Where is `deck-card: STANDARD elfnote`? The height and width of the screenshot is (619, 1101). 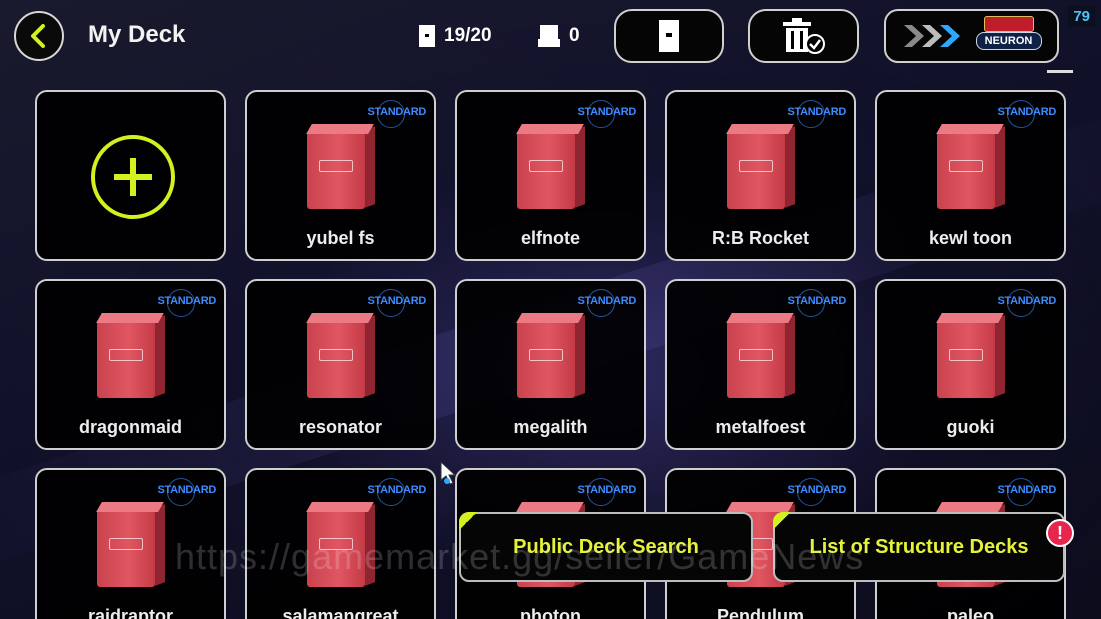 deck-card: STANDARD elfnote is located at coordinates (550, 175).